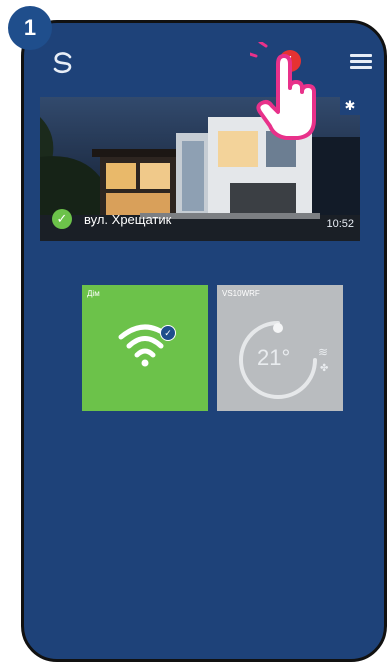 The image size is (388, 664). Describe the element at coordinates (241, 293) in the screenshot. I see `tile-thermostat-title: VS10WRF` at that location.